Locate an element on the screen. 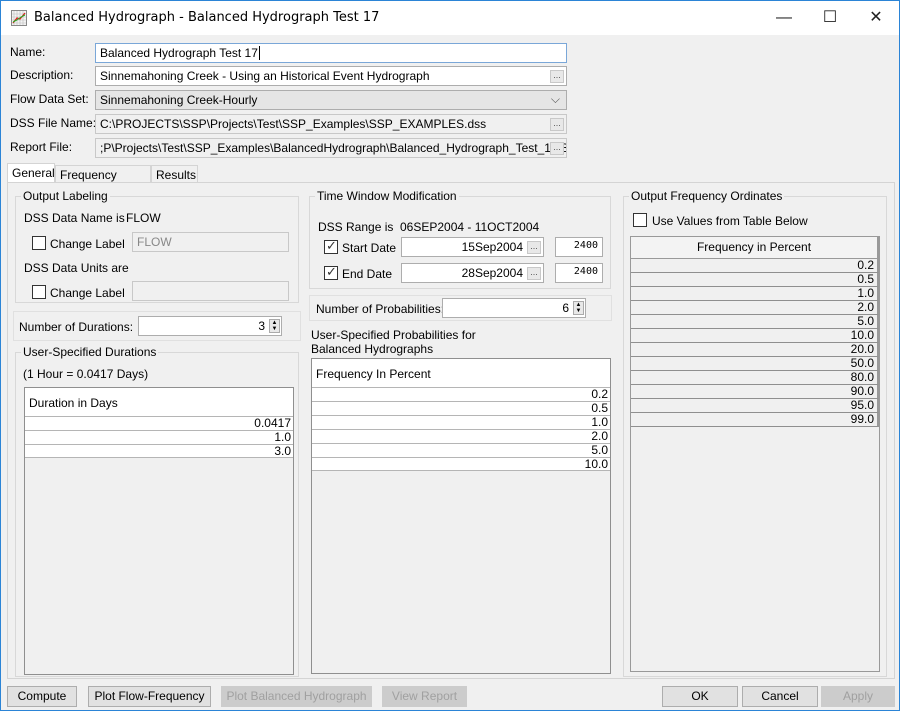 The width and height of the screenshot is (900, 711). number-of-probabilities-spinner: 6 ▲ ▼ is located at coordinates (514, 308).